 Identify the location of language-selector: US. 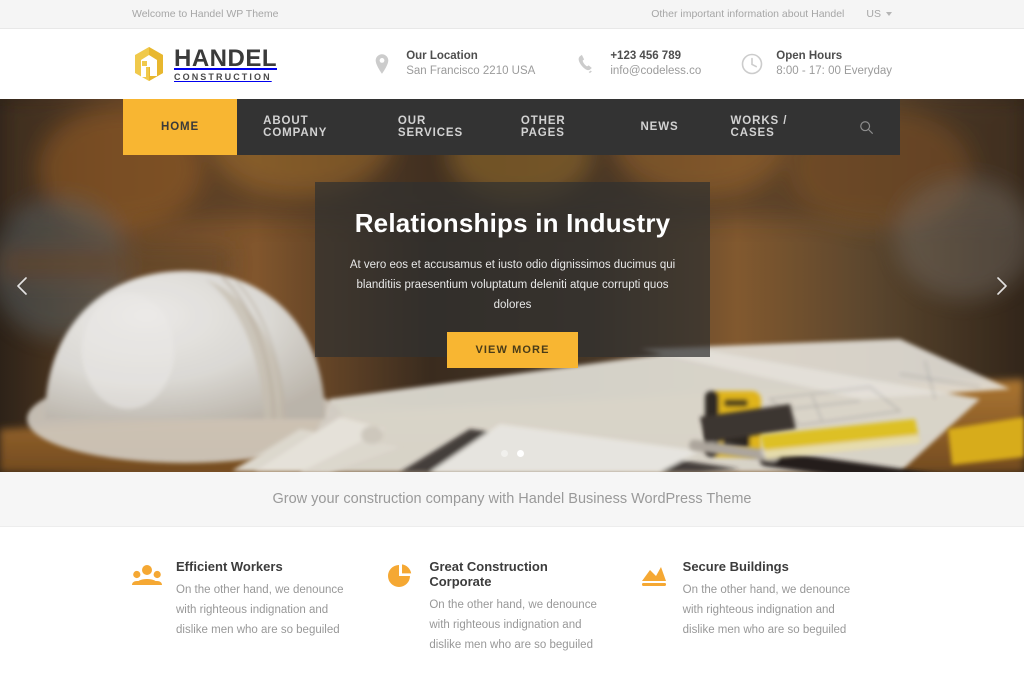
(879, 14).